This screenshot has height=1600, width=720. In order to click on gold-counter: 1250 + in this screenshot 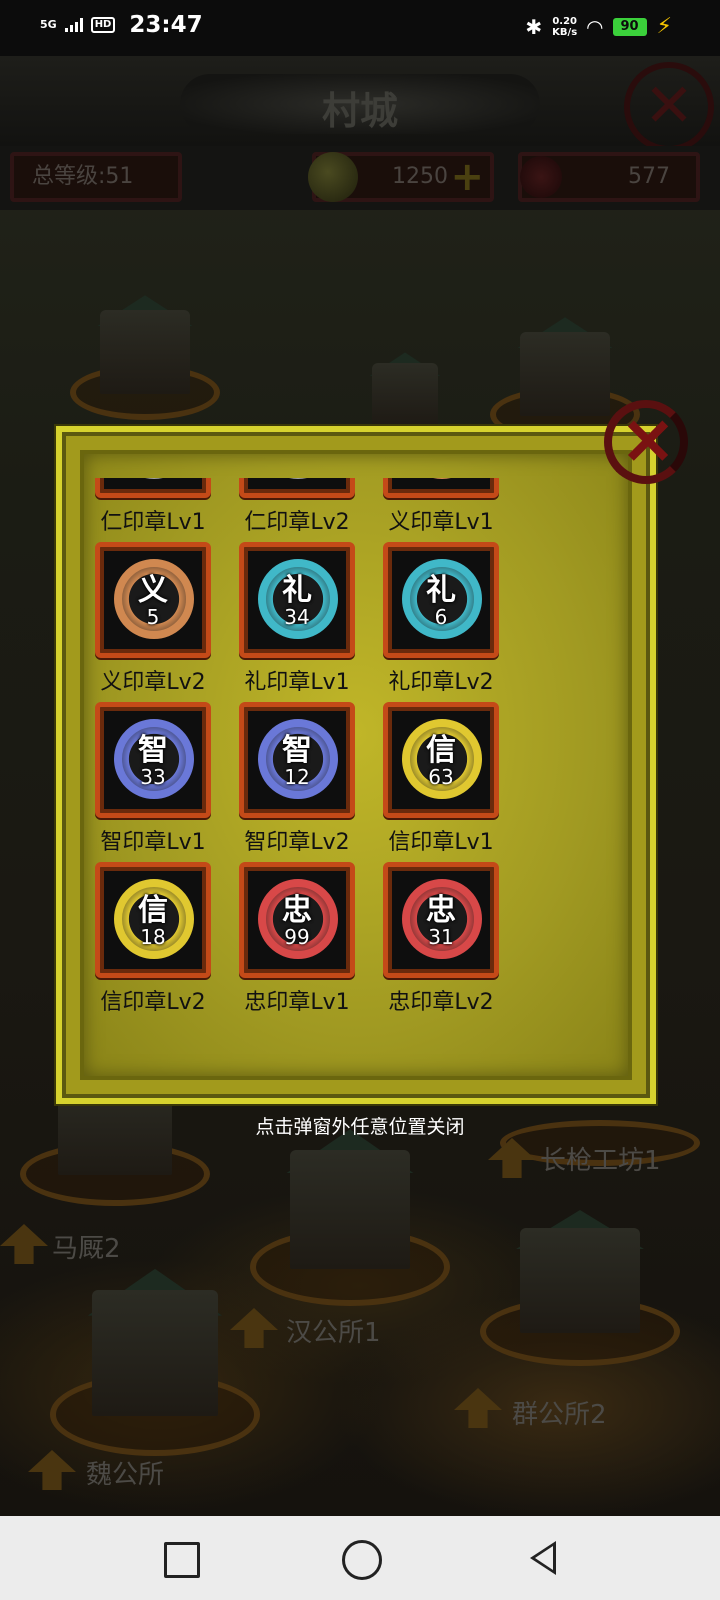, I will do `click(401, 177)`.